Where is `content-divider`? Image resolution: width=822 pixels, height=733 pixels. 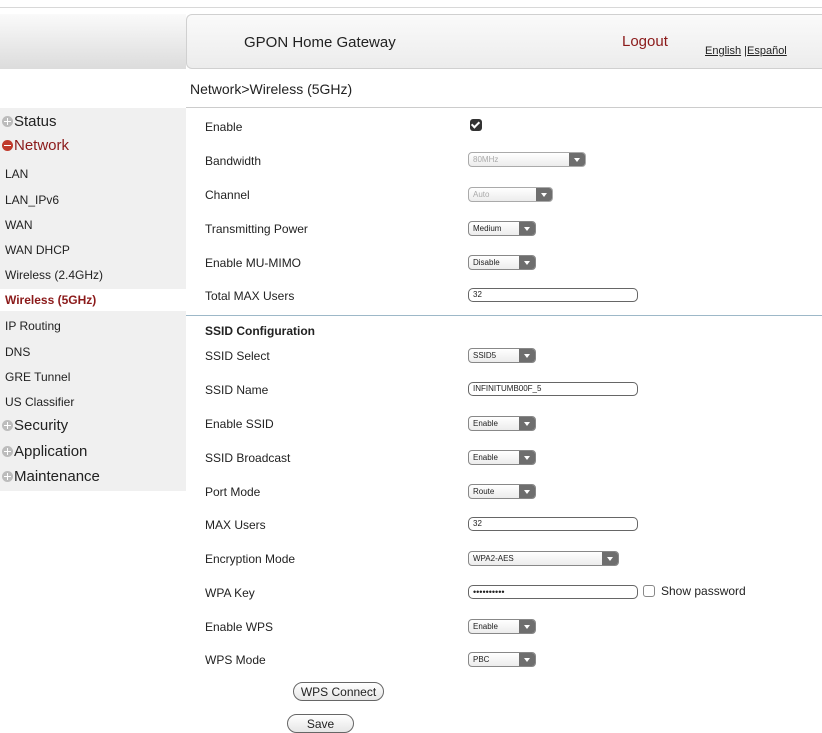
content-divider is located at coordinates (504, 107).